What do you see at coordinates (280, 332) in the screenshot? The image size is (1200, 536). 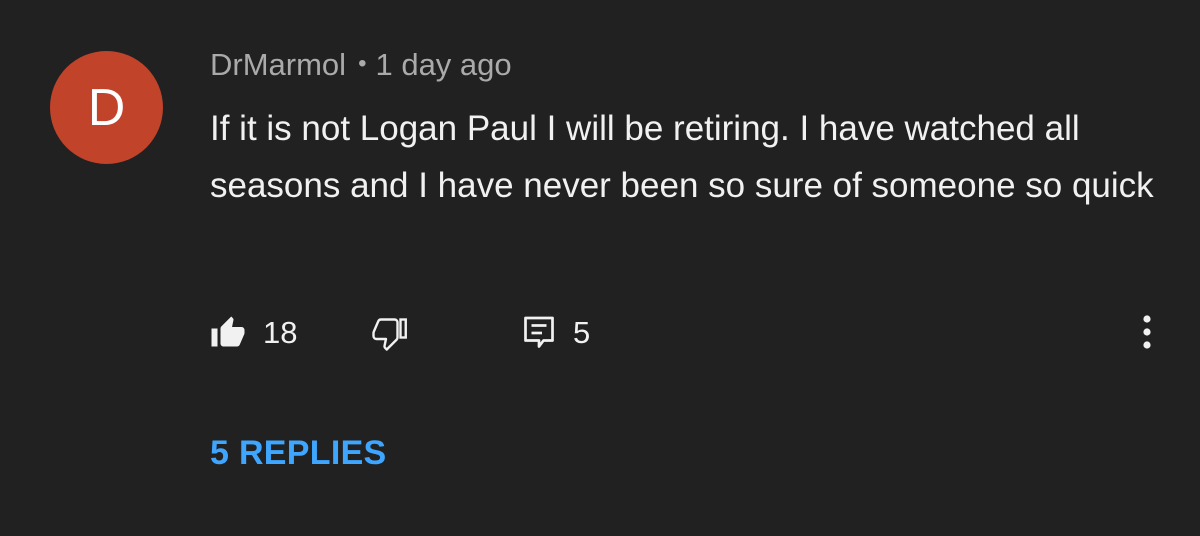 I see `like-count: 18` at bounding box center [280, 332].